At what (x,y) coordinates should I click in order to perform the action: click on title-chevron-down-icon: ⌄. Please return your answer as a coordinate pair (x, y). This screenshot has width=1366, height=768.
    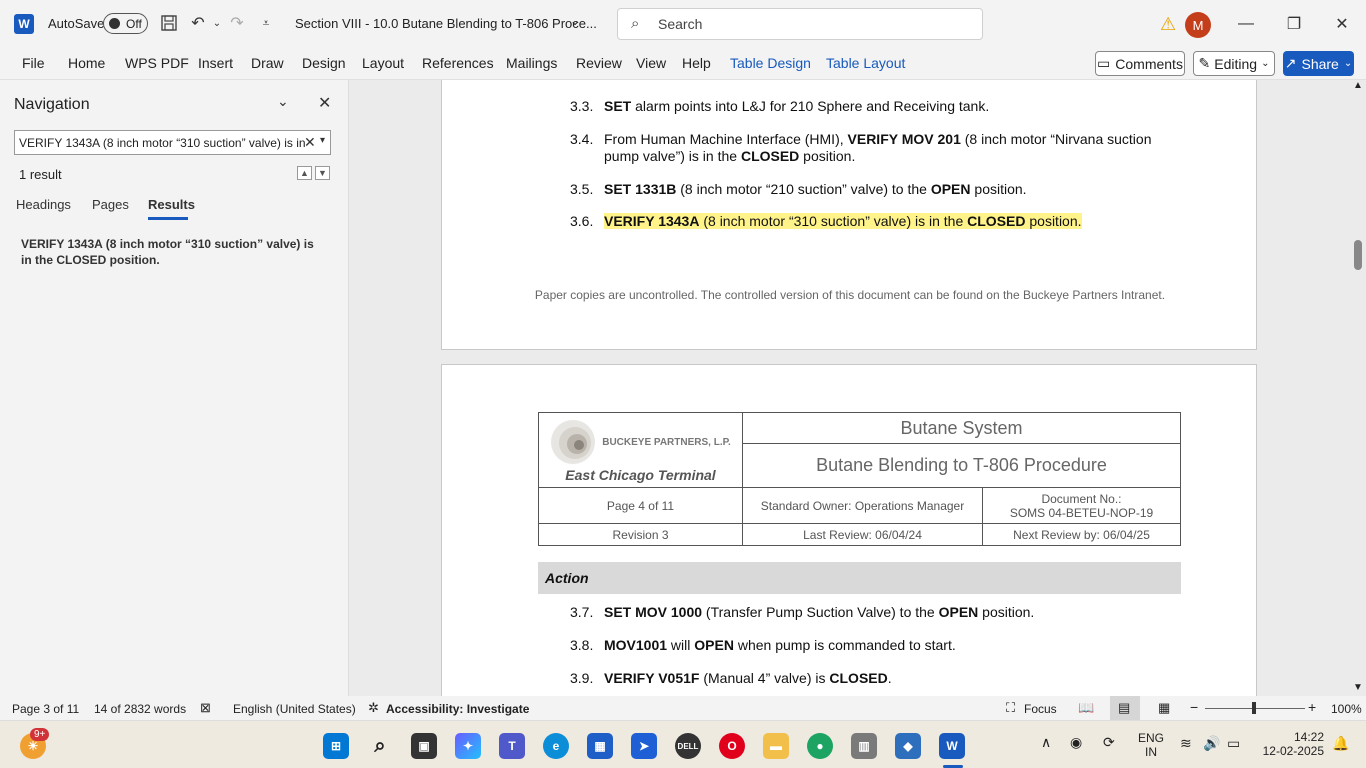
    Looking at the image, I should click on (575, 21).